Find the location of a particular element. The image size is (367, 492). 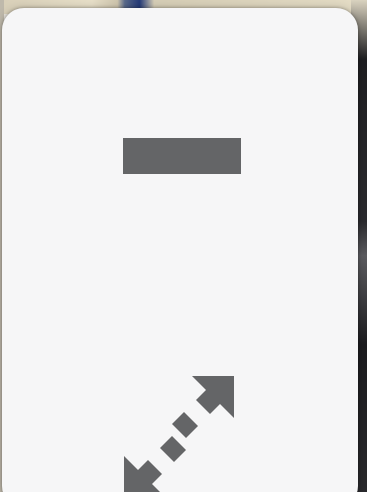

minimize-icon is located at coordinates (182, 156).